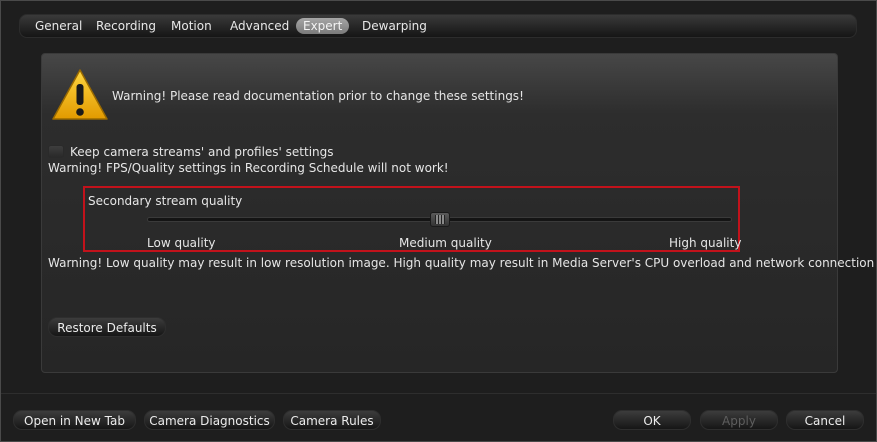  I want to click on tab-dewarping: Dewarping, so click(394, 26).